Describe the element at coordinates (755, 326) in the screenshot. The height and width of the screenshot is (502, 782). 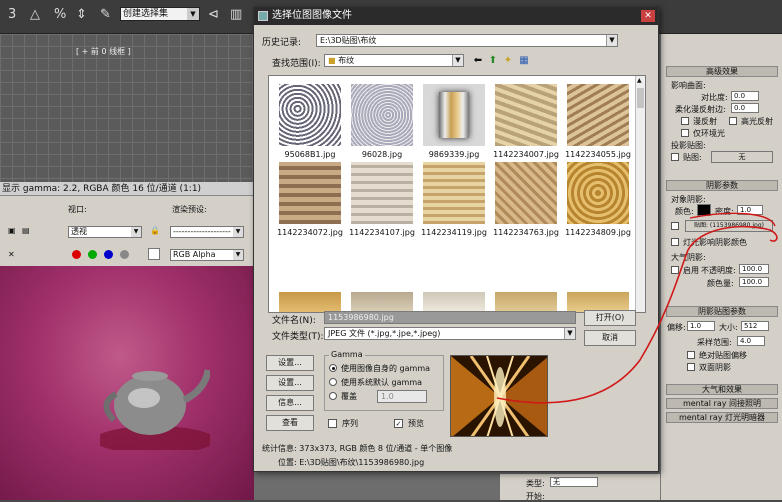
I see `size-spinner: 512` at that location.